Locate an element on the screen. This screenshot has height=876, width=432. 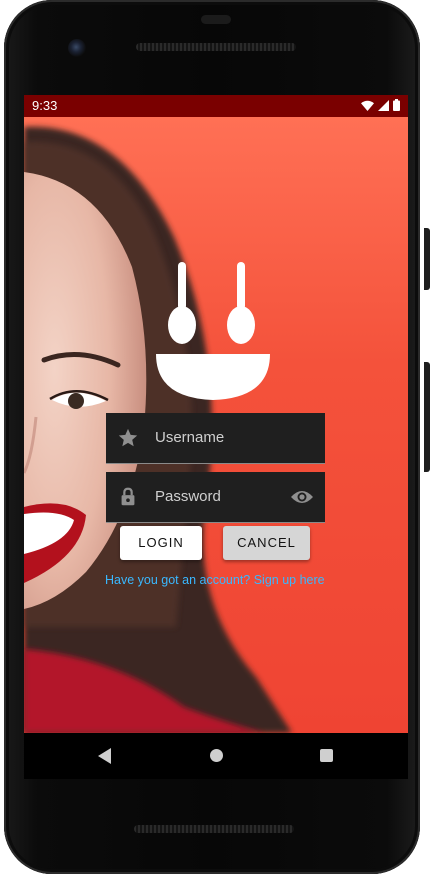
password-placeholder: Password is located at coordinates (188, 496).